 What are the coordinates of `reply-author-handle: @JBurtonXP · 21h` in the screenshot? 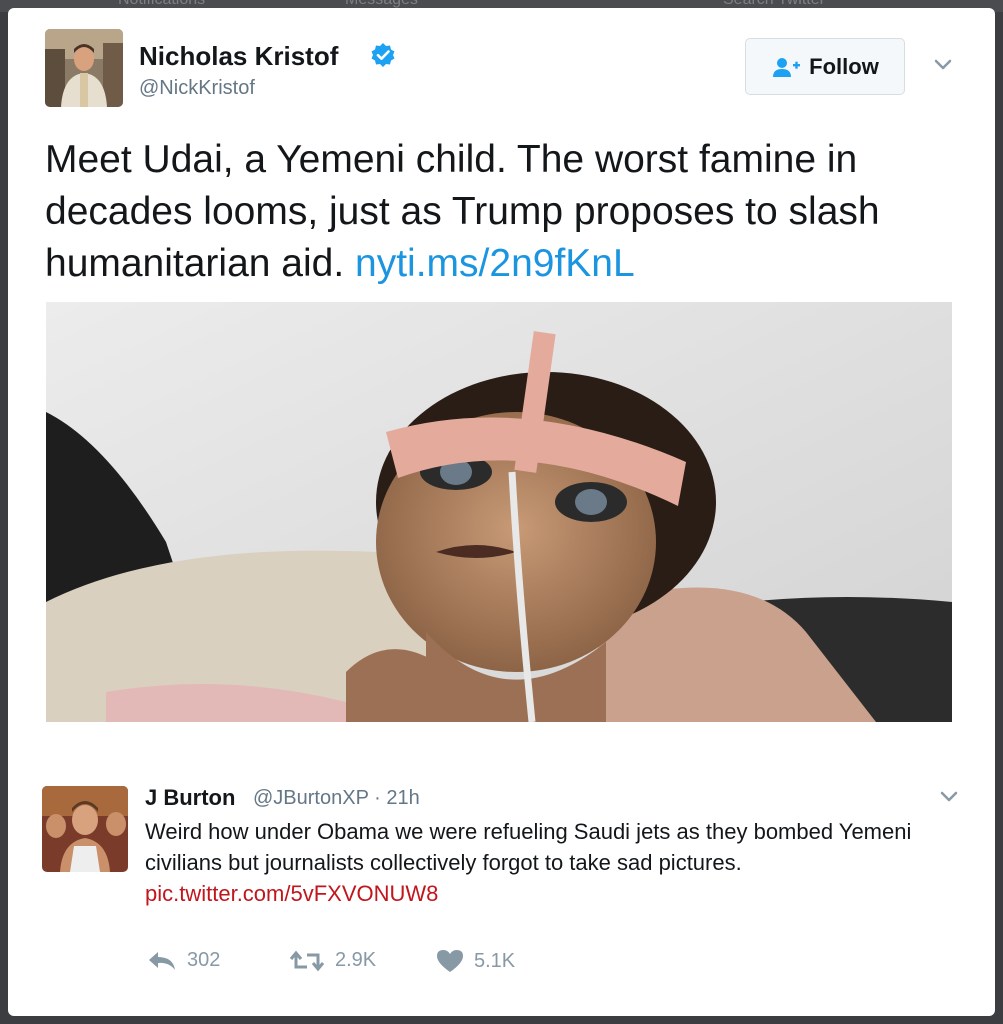 It's located at (336, 798).